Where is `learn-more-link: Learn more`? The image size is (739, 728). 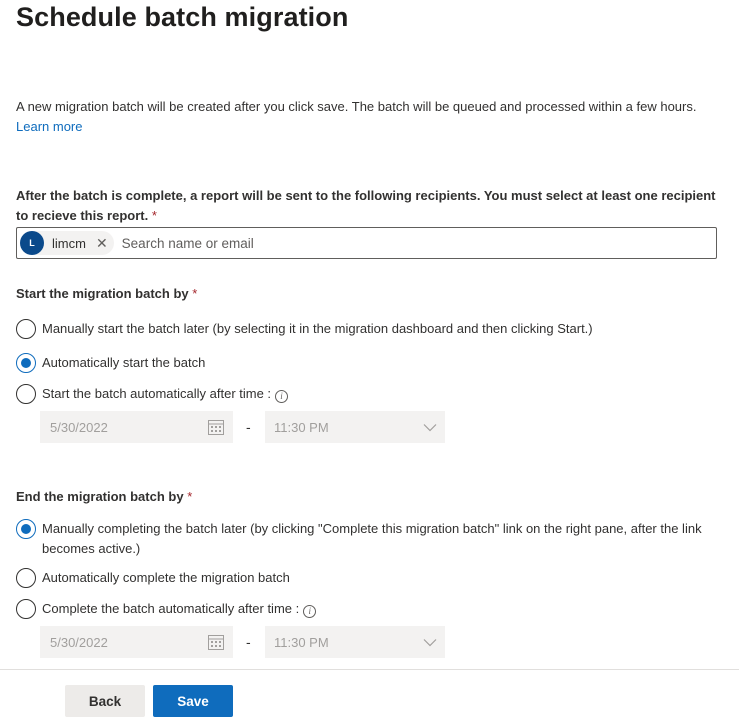
learn-more-link: Learn more is located at coordinates (49, 126).